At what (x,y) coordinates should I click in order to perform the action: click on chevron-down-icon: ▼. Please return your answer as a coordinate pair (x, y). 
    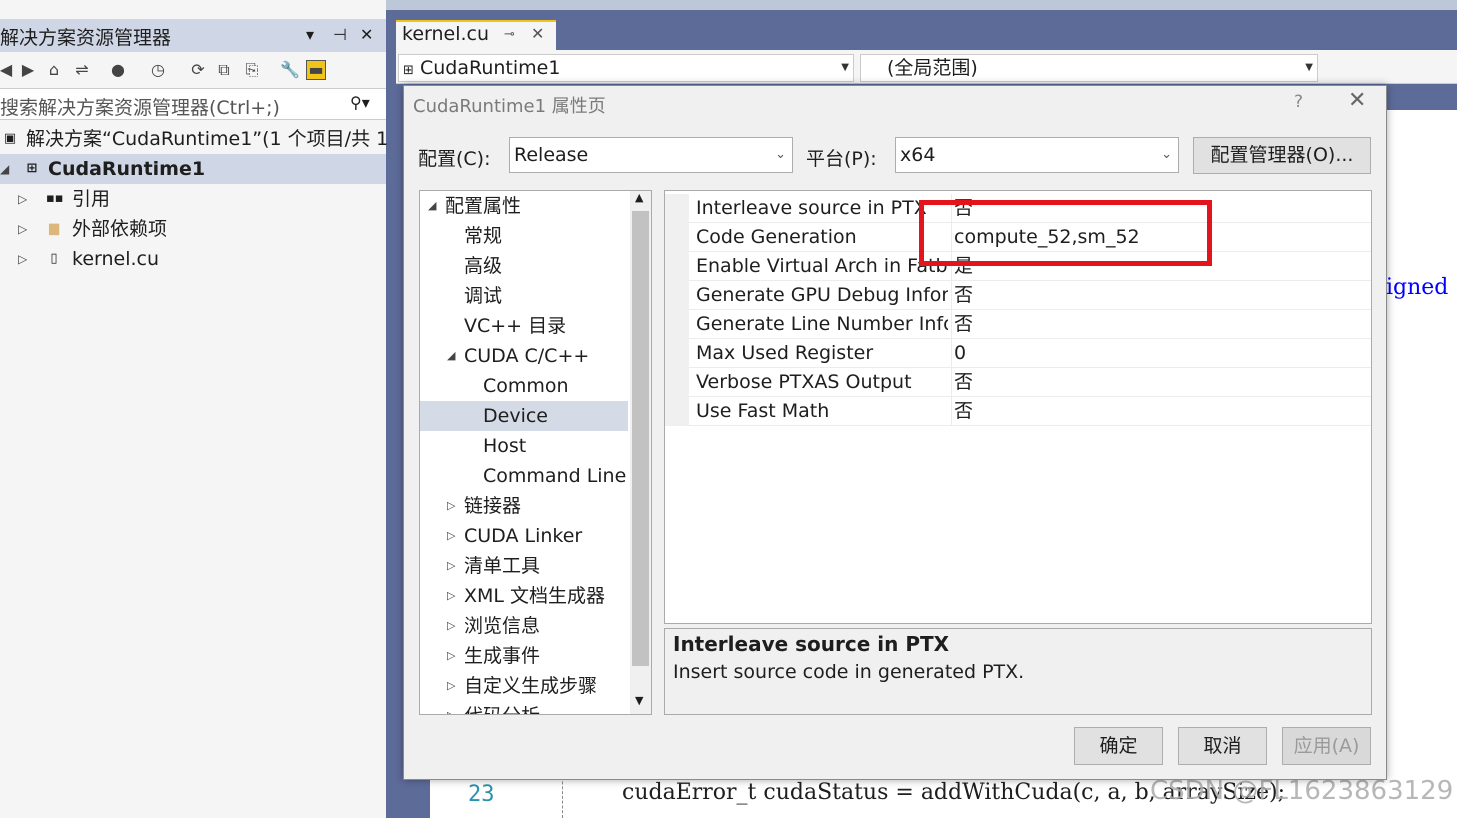
    Looking at the image, I should click on (1309, 67).